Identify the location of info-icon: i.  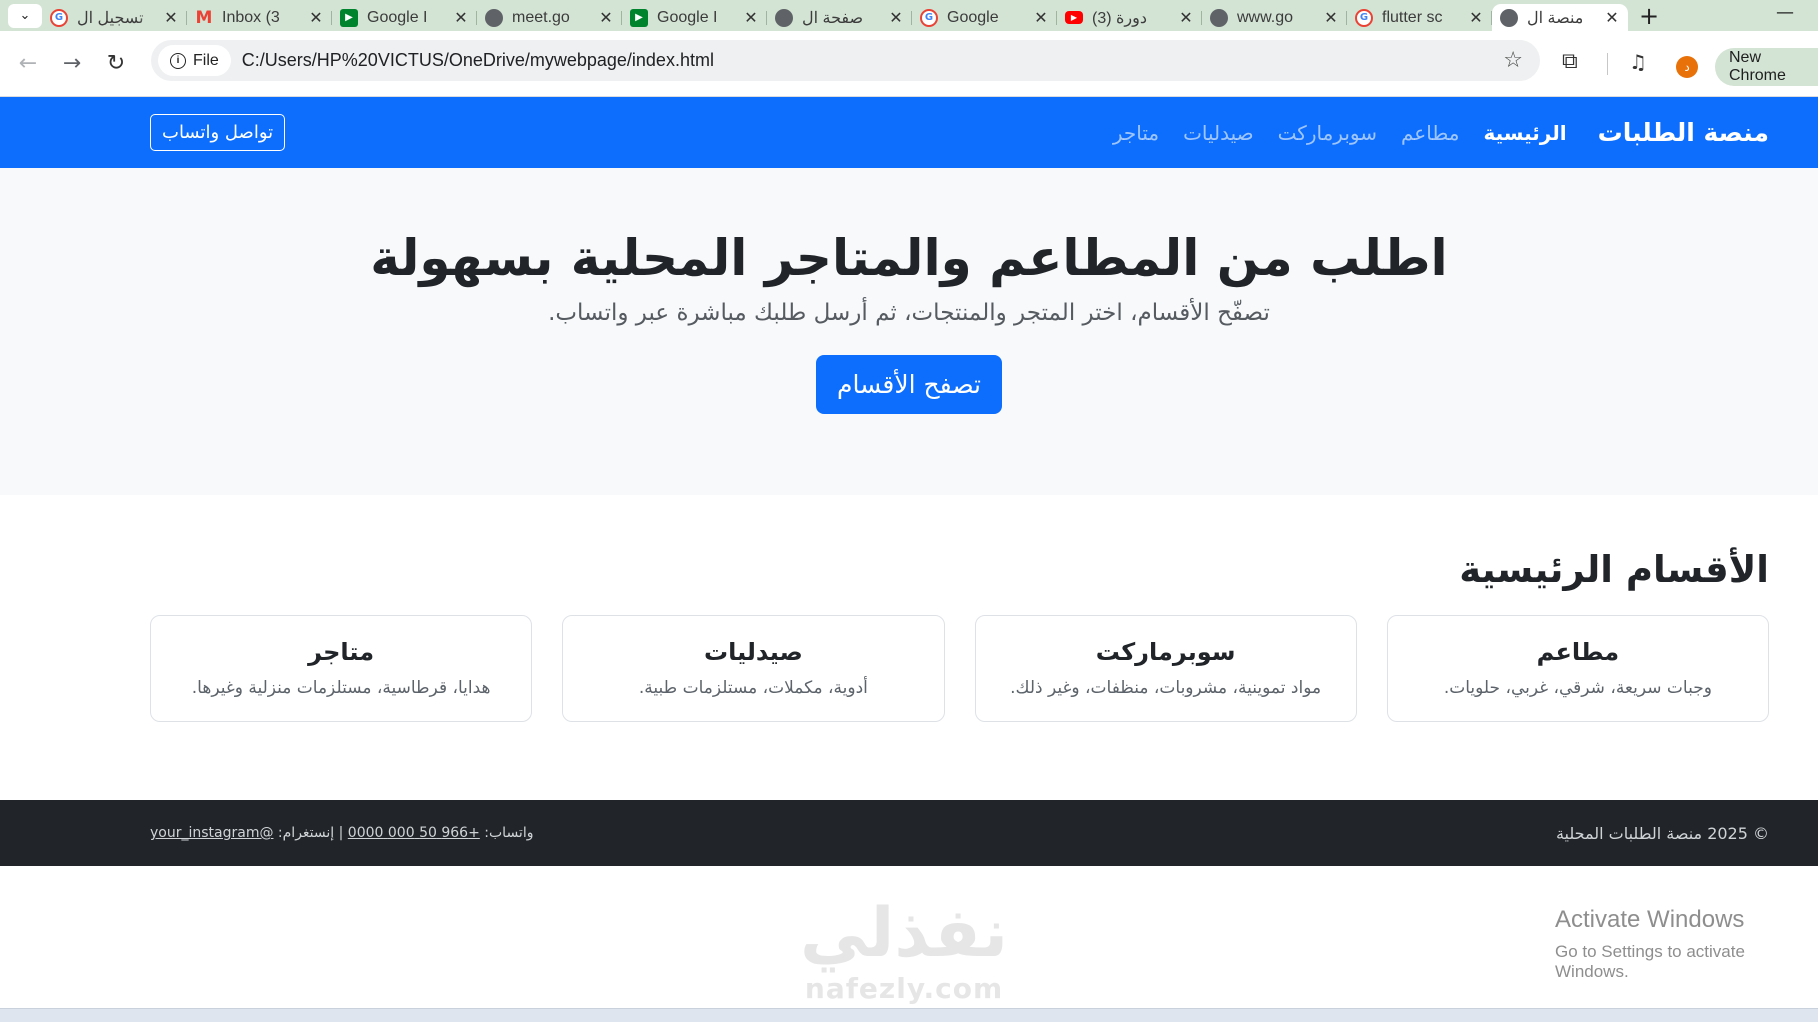
(178, 60).